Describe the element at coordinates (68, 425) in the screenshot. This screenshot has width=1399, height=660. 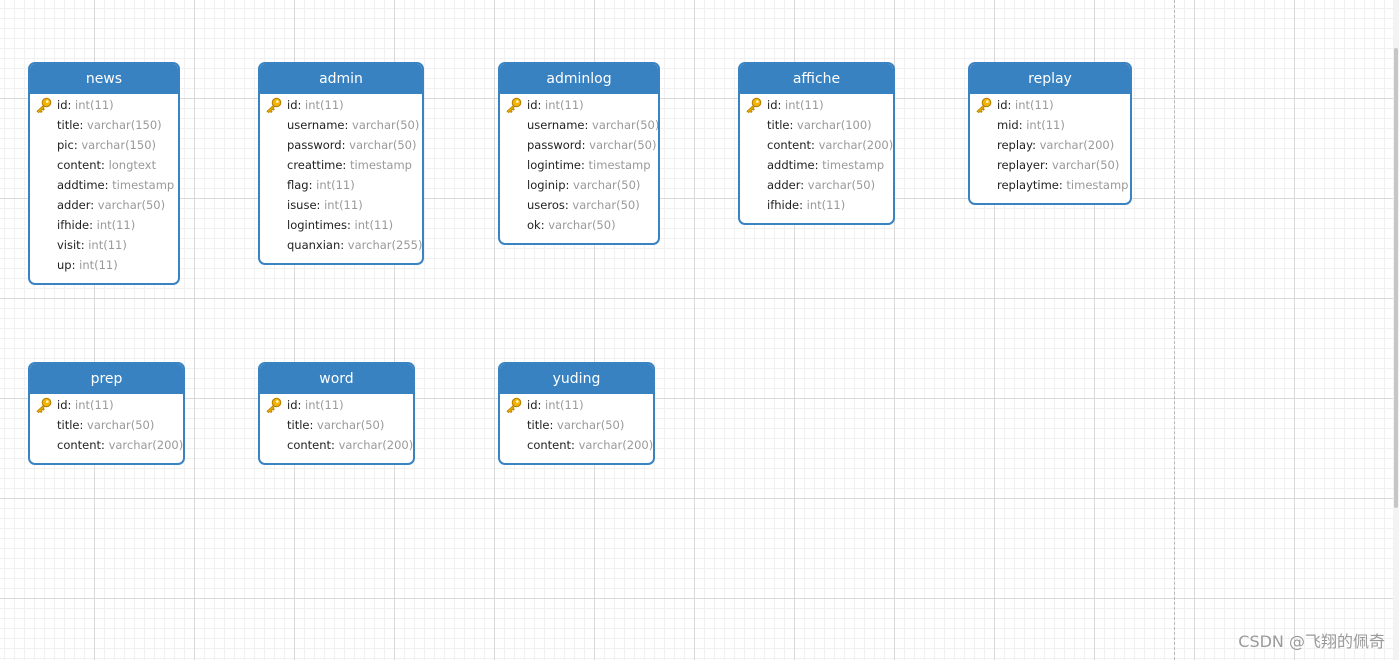
I see `field-name: title` at that location.